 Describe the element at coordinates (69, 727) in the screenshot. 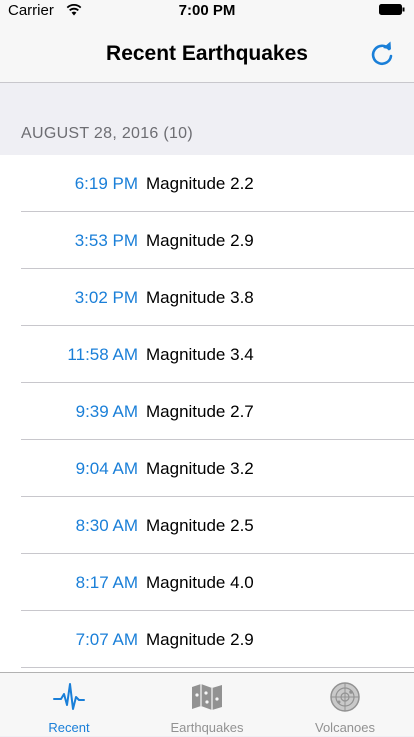

I see `tab-label: Recent` at that location.